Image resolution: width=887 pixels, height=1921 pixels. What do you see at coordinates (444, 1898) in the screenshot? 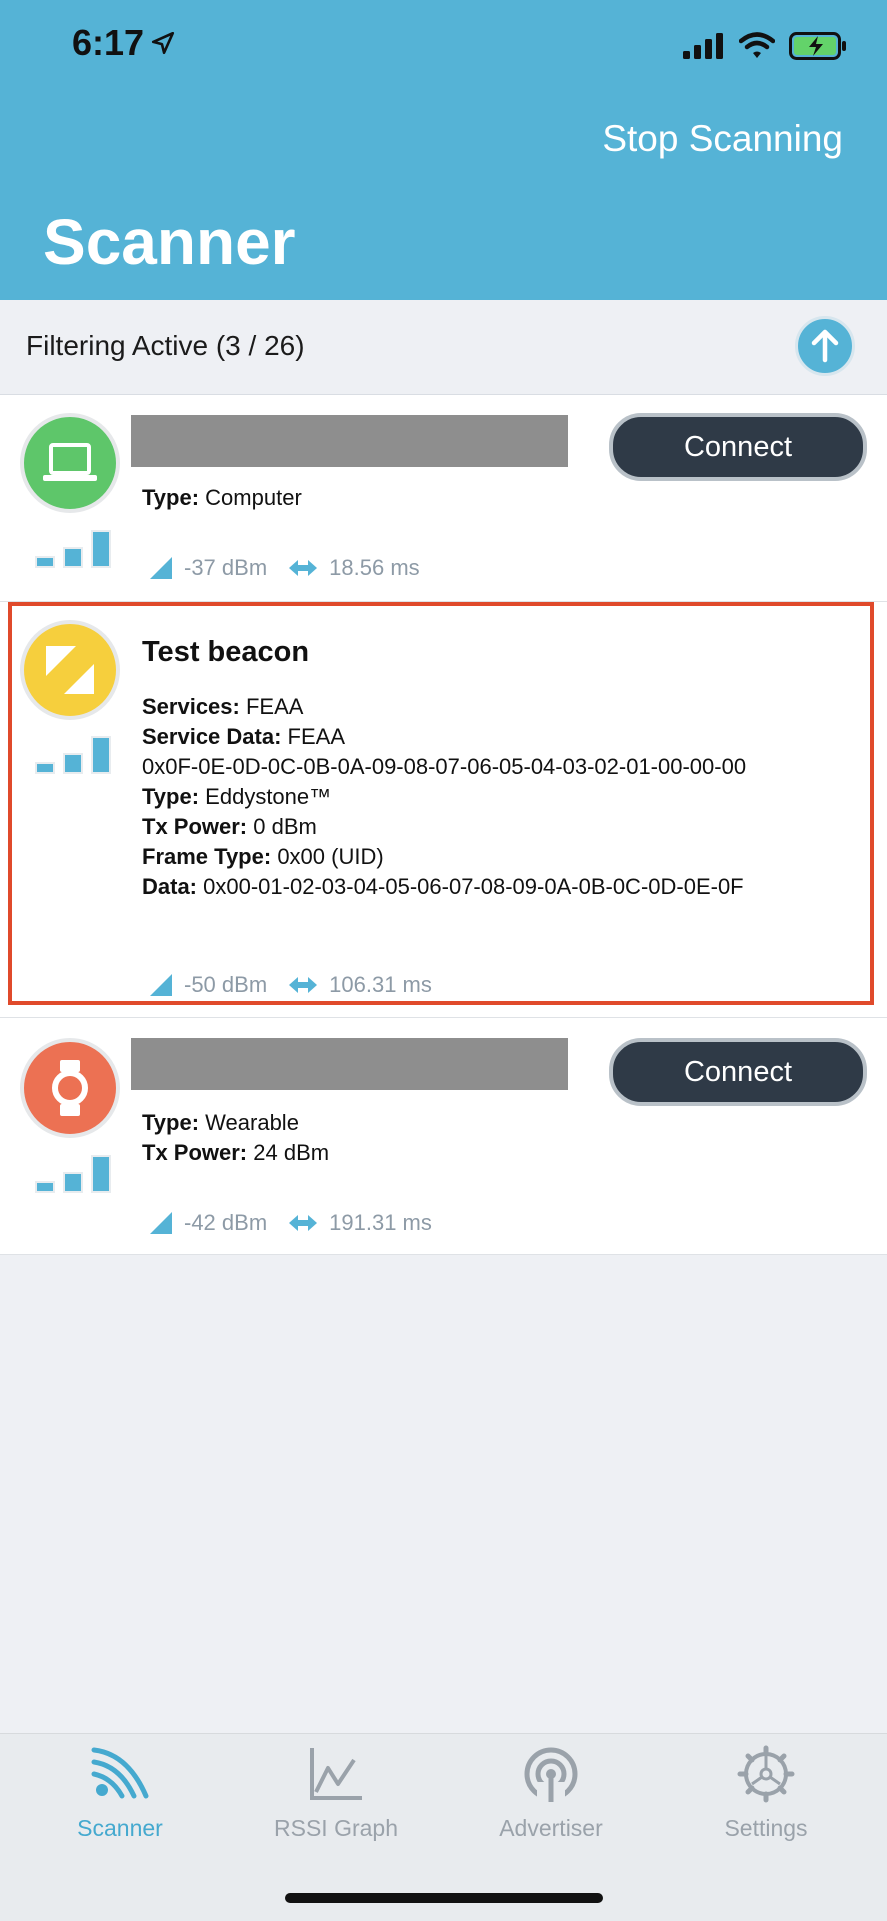
I see `home-indicator` at bounding box center [444, 1898].